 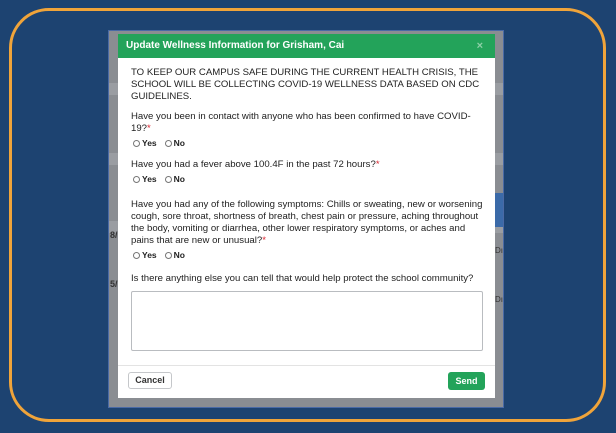 What do you see at coordinates (174, 255) in the screenshot?
I see `radio-no-symptoms: No` at bounding box center [174, 255].